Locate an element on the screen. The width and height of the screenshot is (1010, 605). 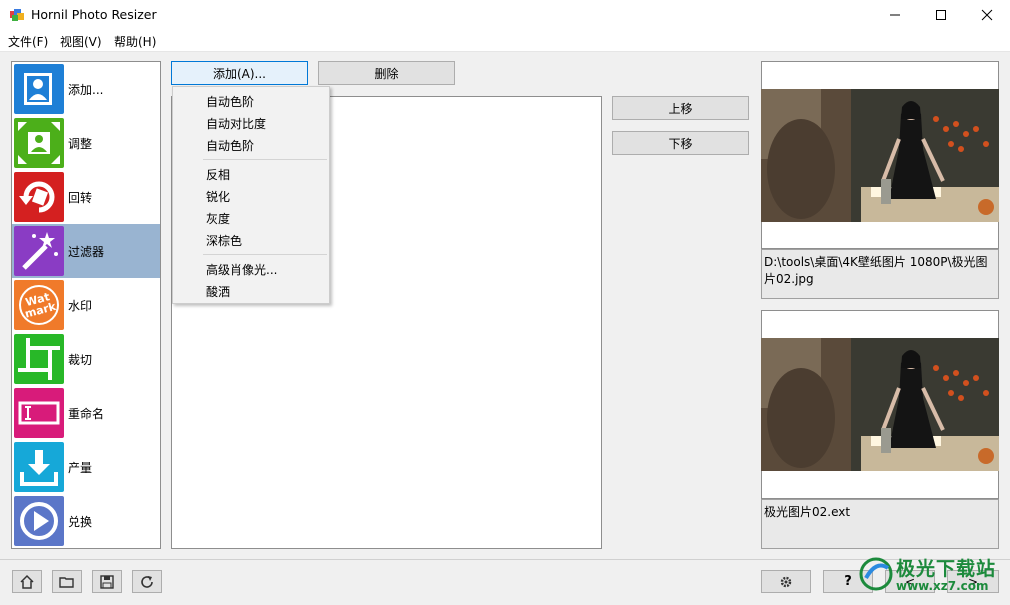
rotate-icon is located at coordinates (39, 197).